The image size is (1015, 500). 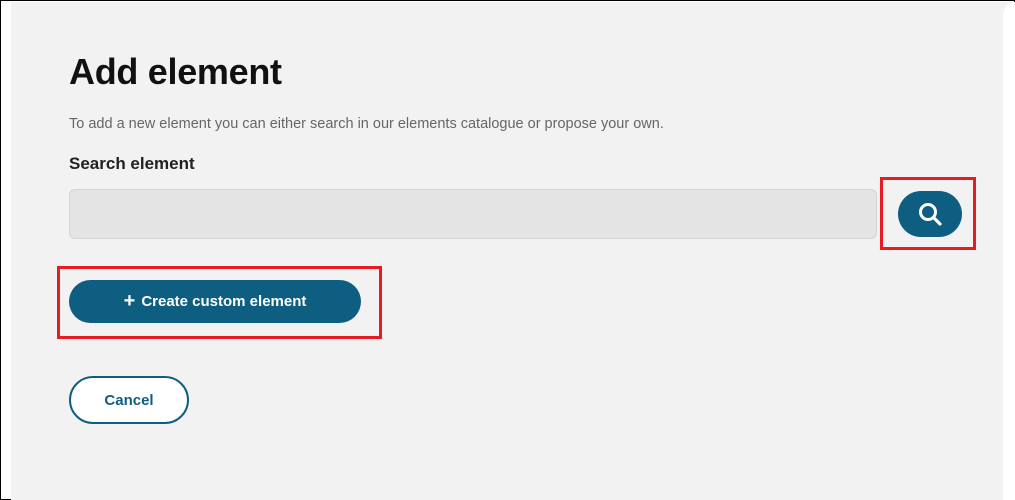 I want to click on create-custom-element-label: Create custom element, so click(x=224, y=301).